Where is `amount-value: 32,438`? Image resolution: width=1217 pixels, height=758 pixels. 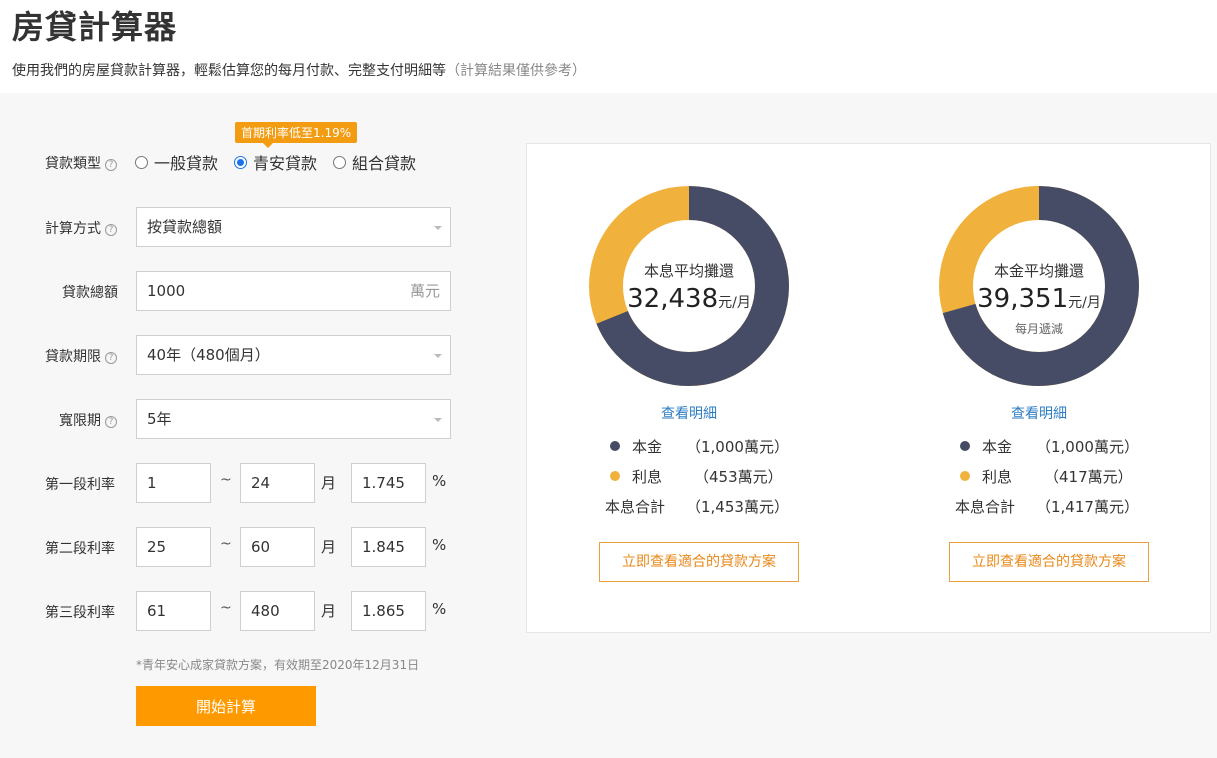
amount-value: 32,438 is located at coordinates (673, 299).